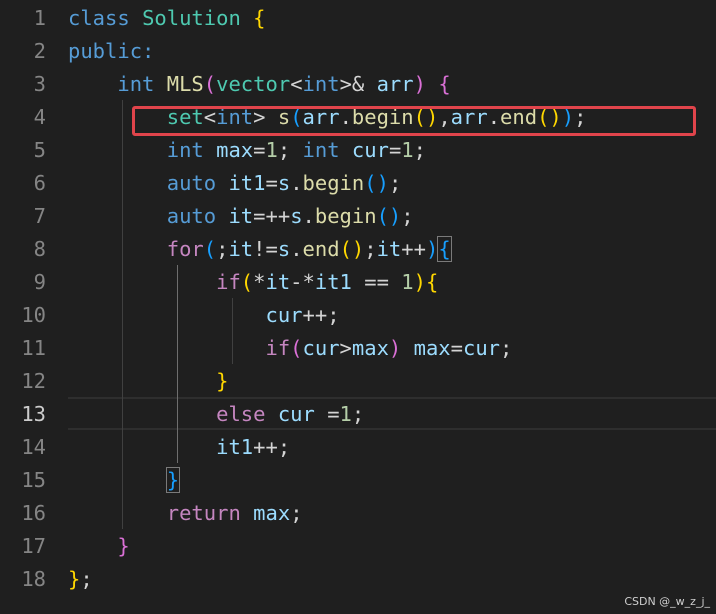  I want to click on code-token: Solution, so click(191, 18).